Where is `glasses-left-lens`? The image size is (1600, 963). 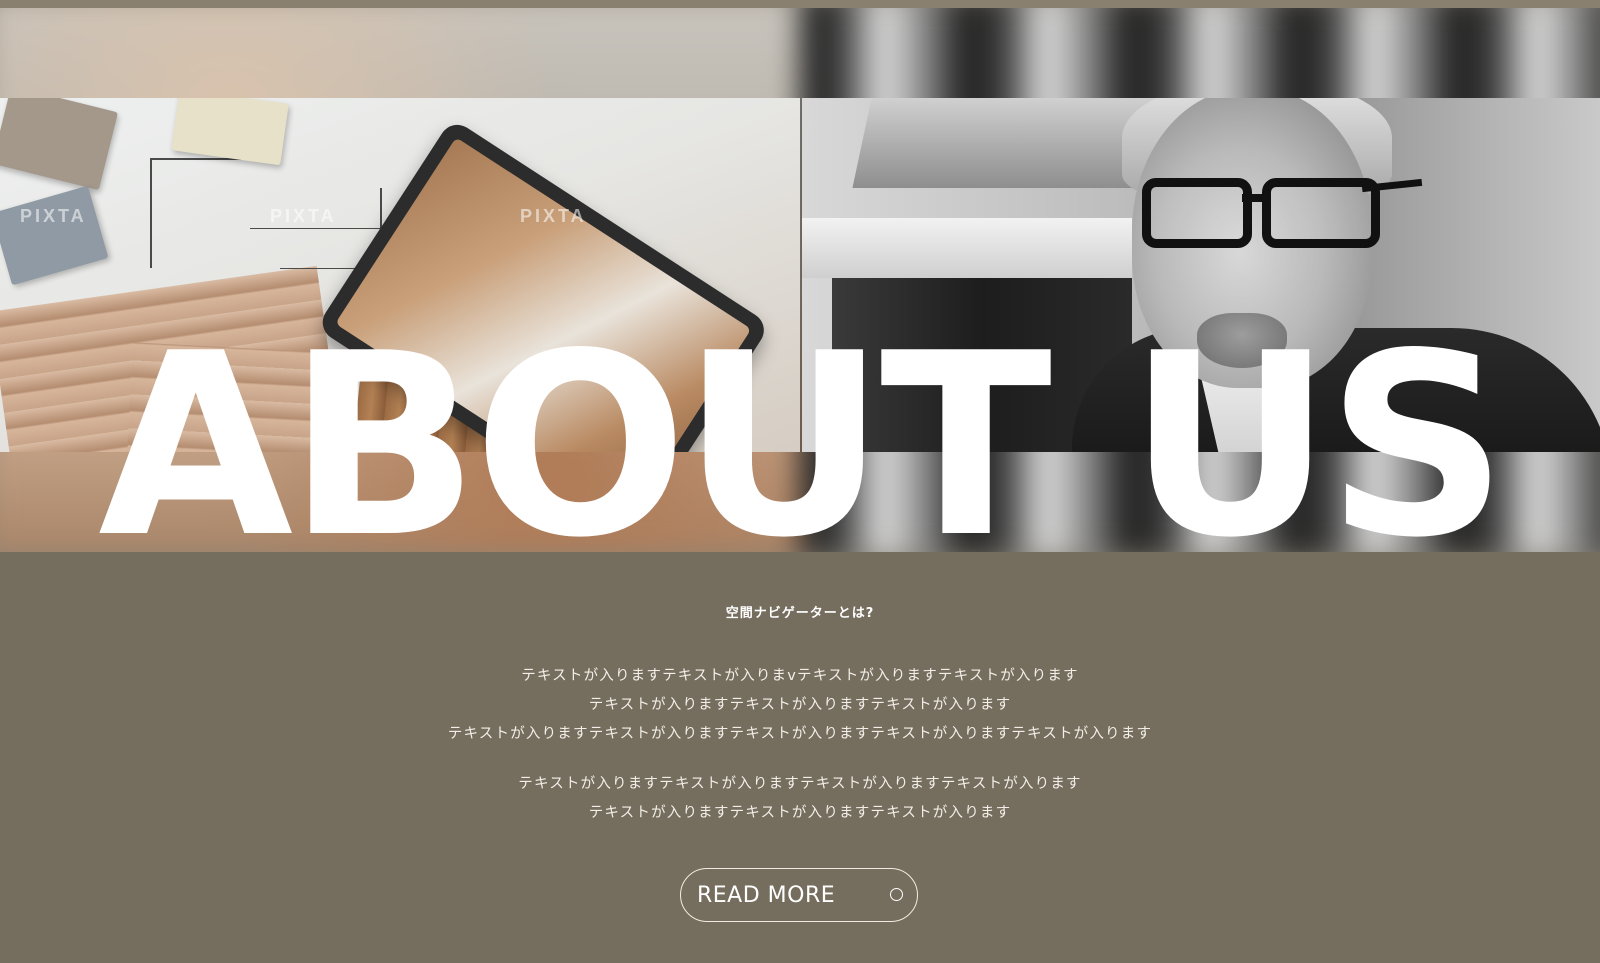
glasses-left-lens is located at coordinates (1197, 213).